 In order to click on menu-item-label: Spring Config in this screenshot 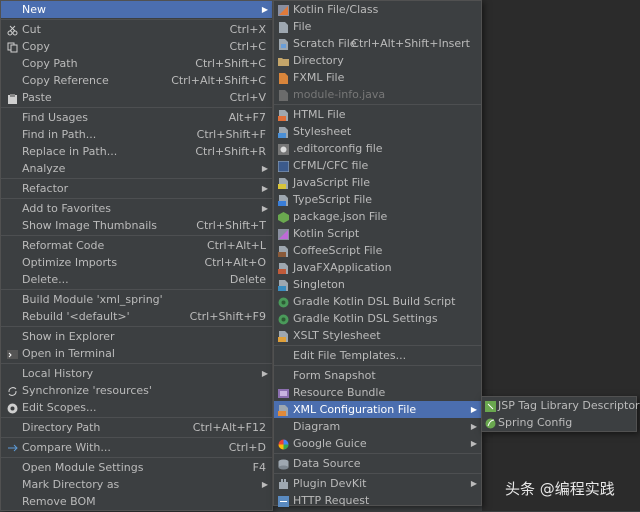, I will do `click(535, 422)`.